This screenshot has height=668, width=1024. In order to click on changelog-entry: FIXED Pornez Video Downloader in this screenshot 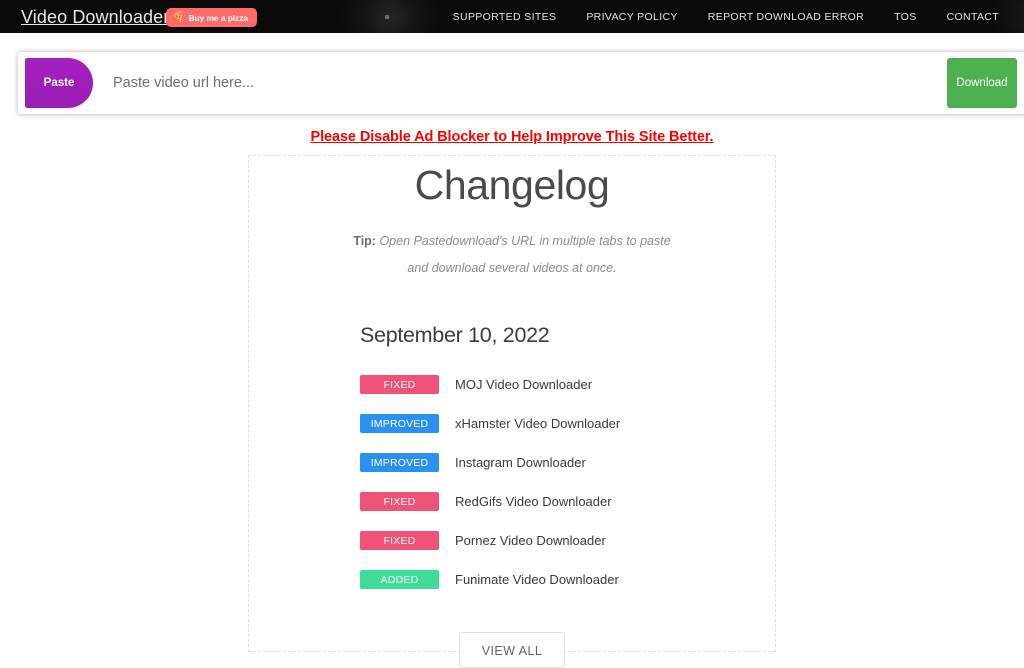, I will do `click(567, 540)`.